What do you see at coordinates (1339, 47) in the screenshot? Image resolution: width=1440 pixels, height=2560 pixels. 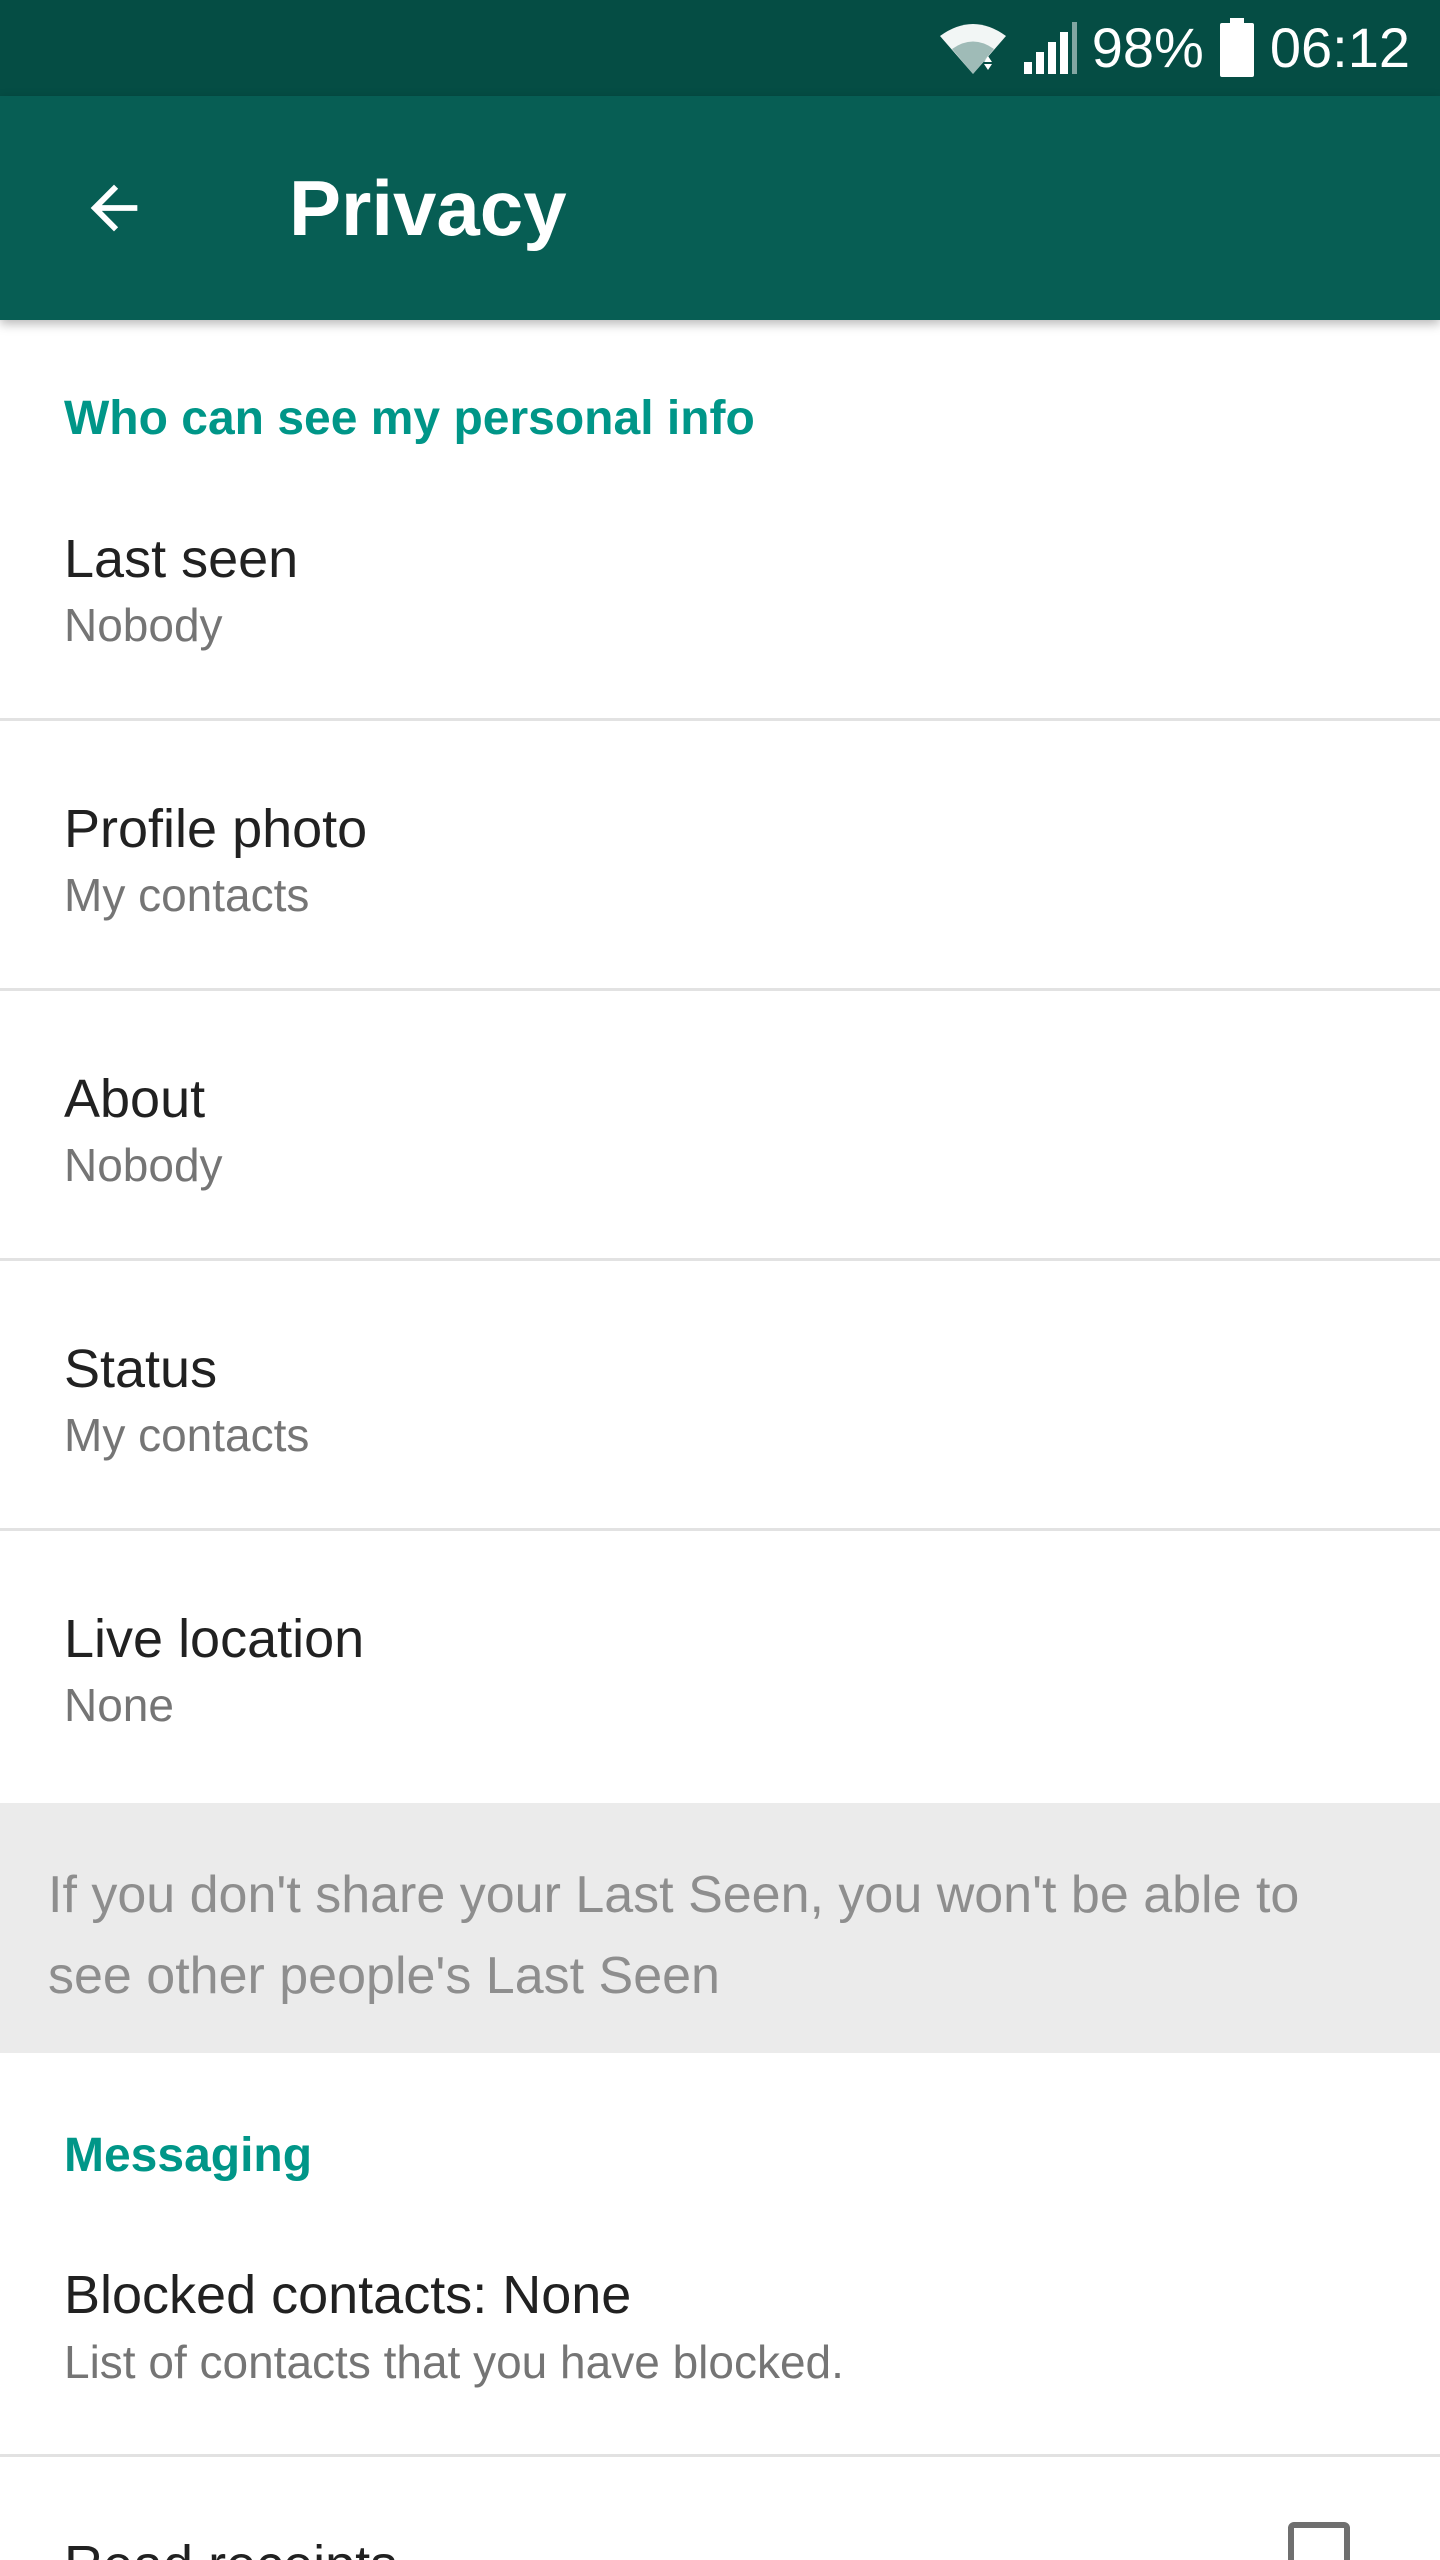 I see `status-time: 06:12` at bounding box center [1339, 47].